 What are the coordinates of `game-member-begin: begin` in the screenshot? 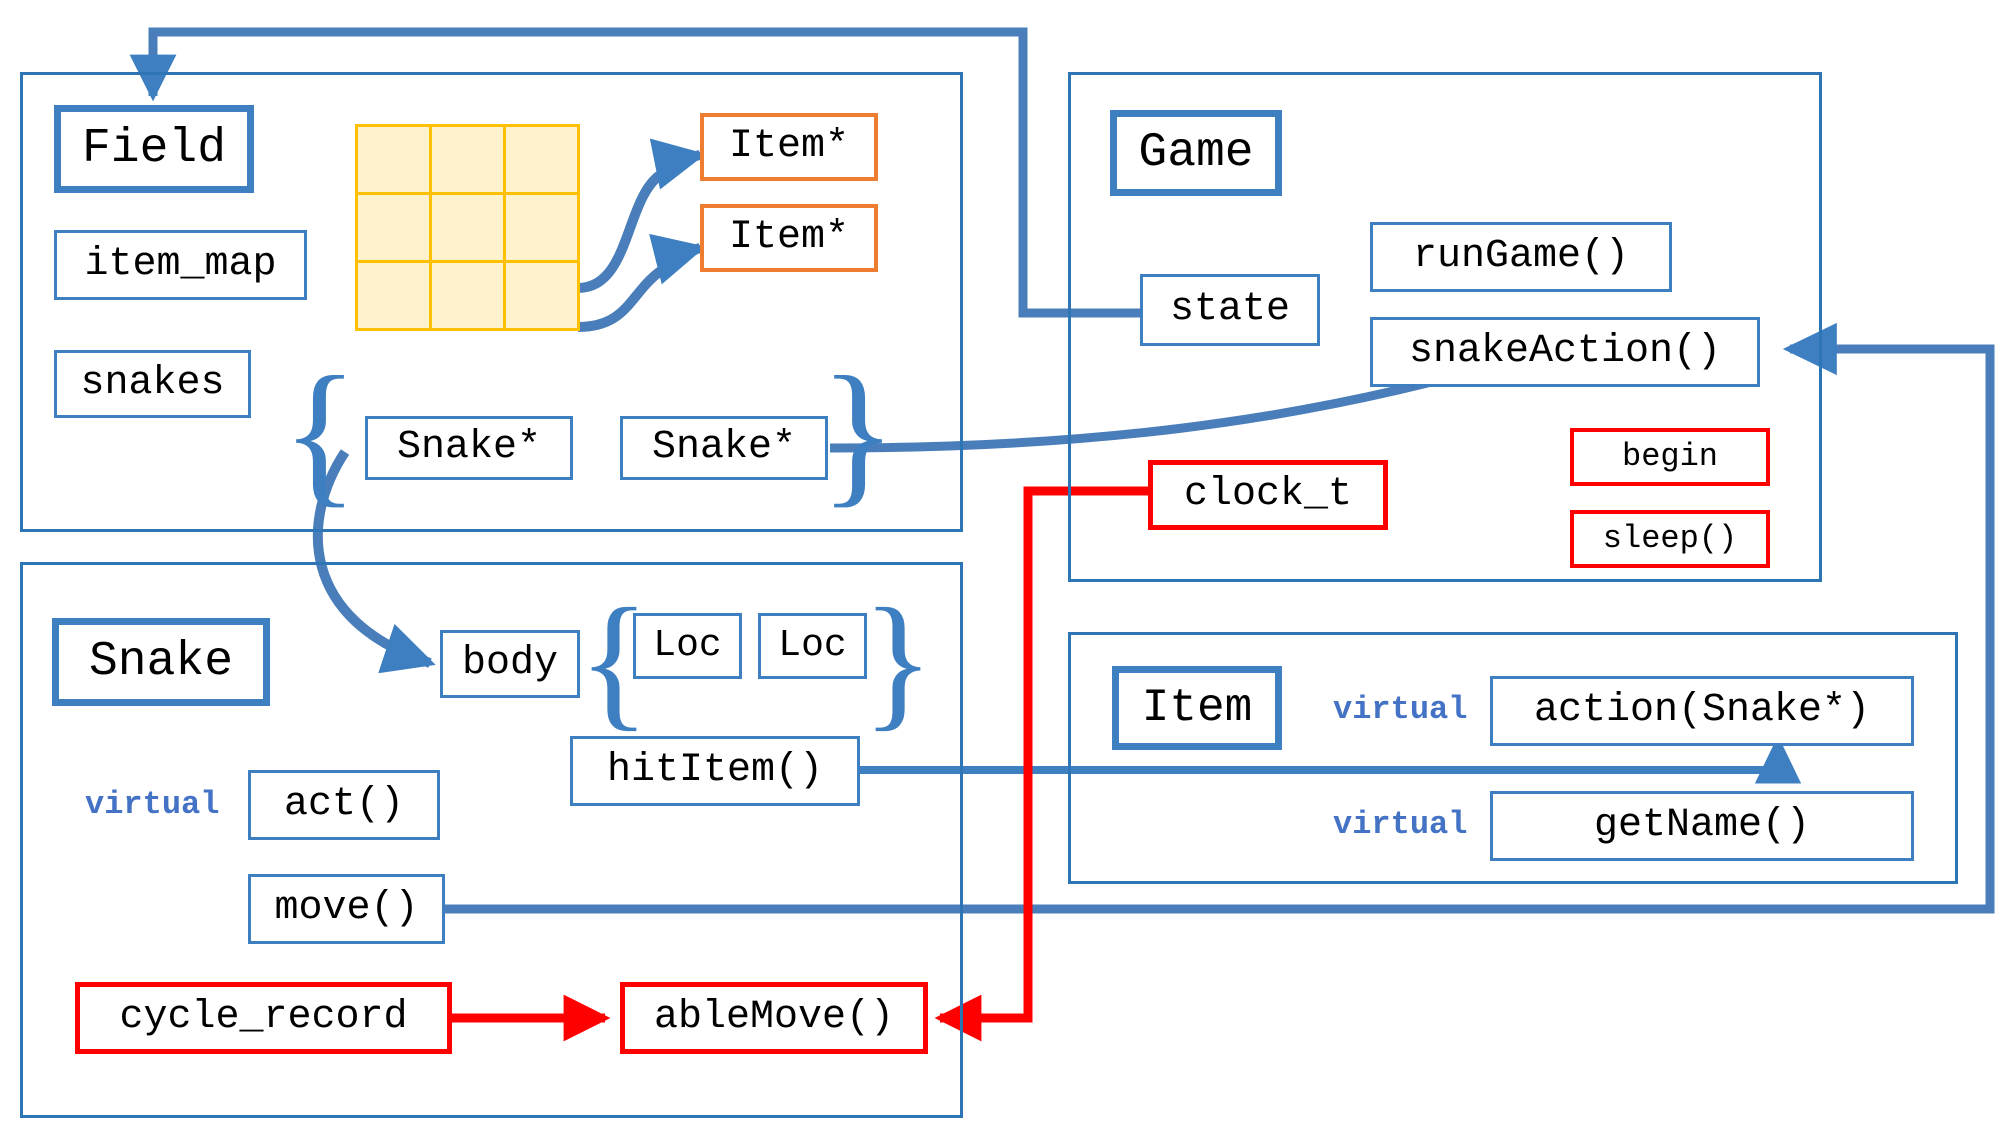 It's located at (1670, 457).